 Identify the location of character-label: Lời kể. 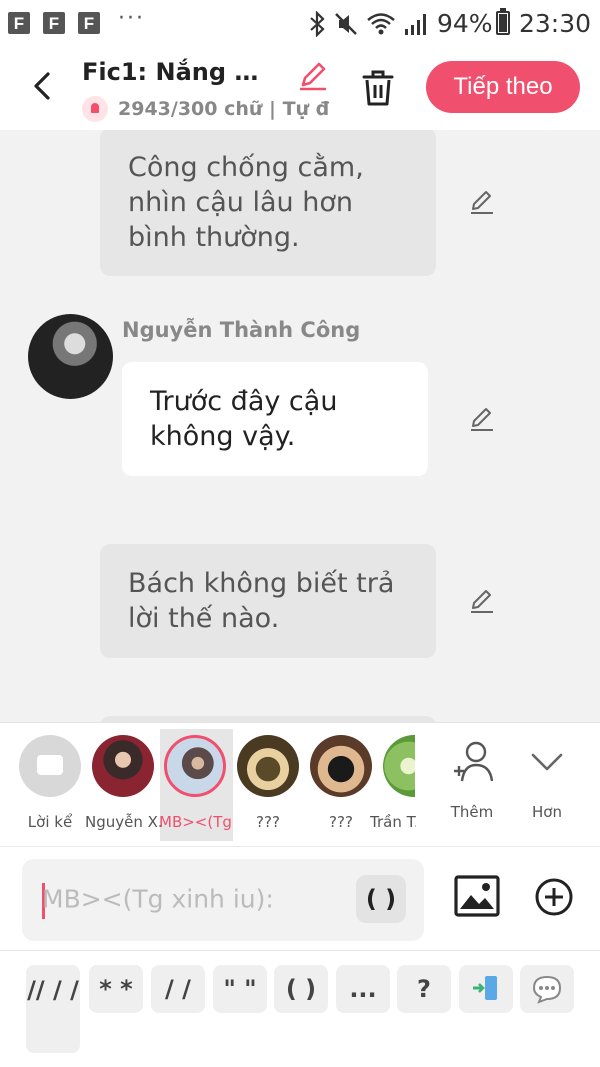
(50, 822).